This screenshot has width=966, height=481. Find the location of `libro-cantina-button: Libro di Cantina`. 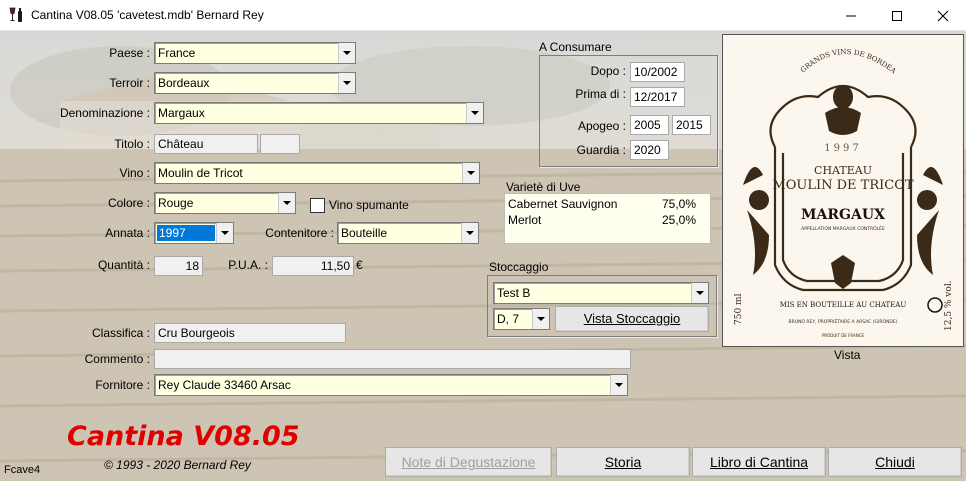

libro-cantina-button: Libro di Cantina is located at coordinates (759, 462).